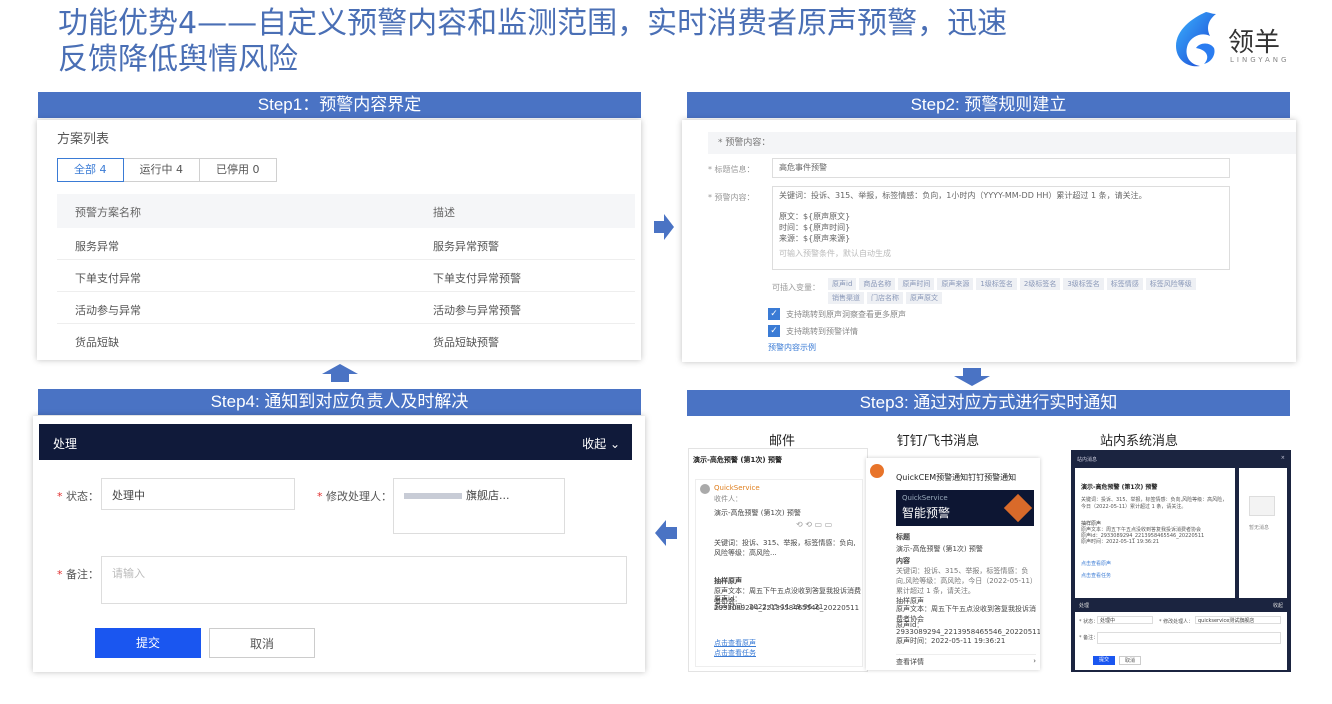 The width and height of the screenshot is (1332, 704). I want to click on email-label: 邮件, so click(781, 441).